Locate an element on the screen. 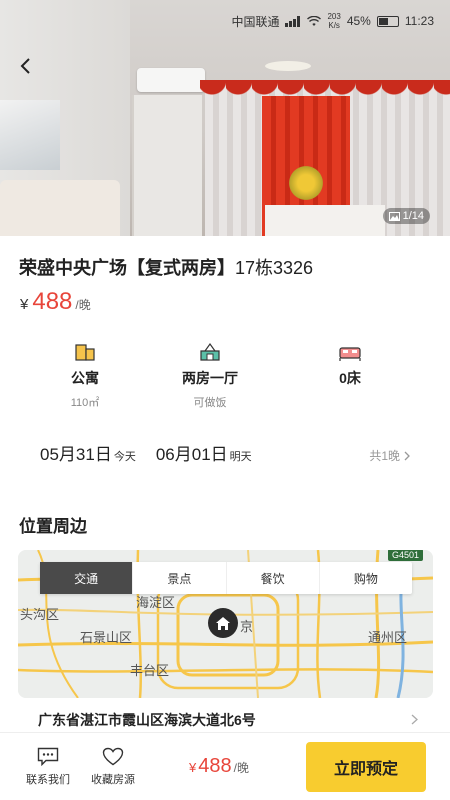 This screenshot has width=450, height=800. listing-title-main: 荣盛中央广场【复式两房】 is located at coordinates (127, 268).